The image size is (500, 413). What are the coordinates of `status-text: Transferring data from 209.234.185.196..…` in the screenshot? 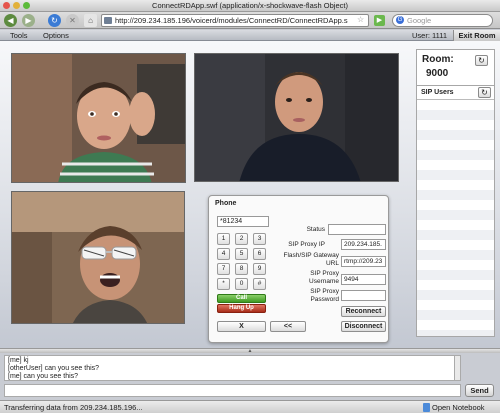 It's located at (73, 407).